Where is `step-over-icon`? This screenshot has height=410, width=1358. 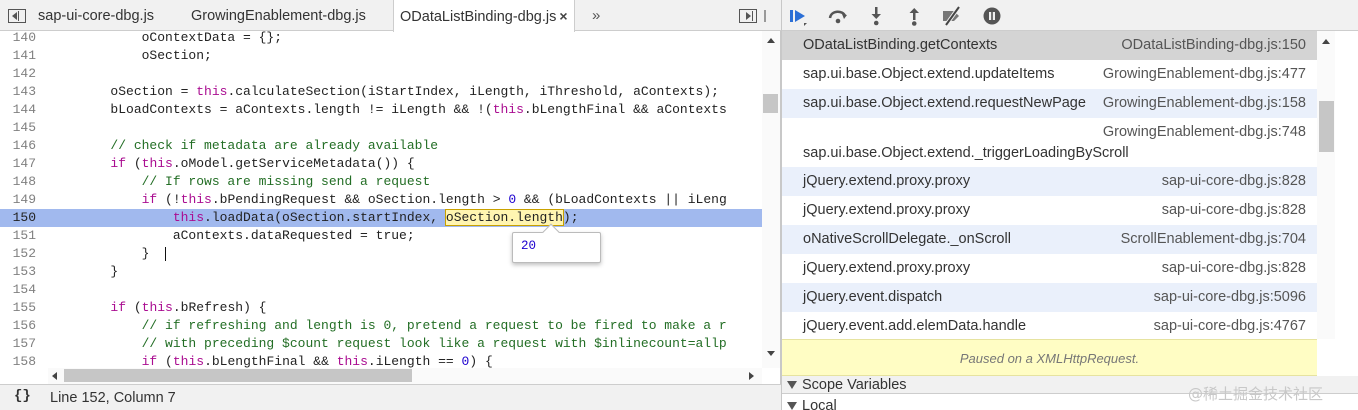 step-over-icon is located at coordinates (838, 16).